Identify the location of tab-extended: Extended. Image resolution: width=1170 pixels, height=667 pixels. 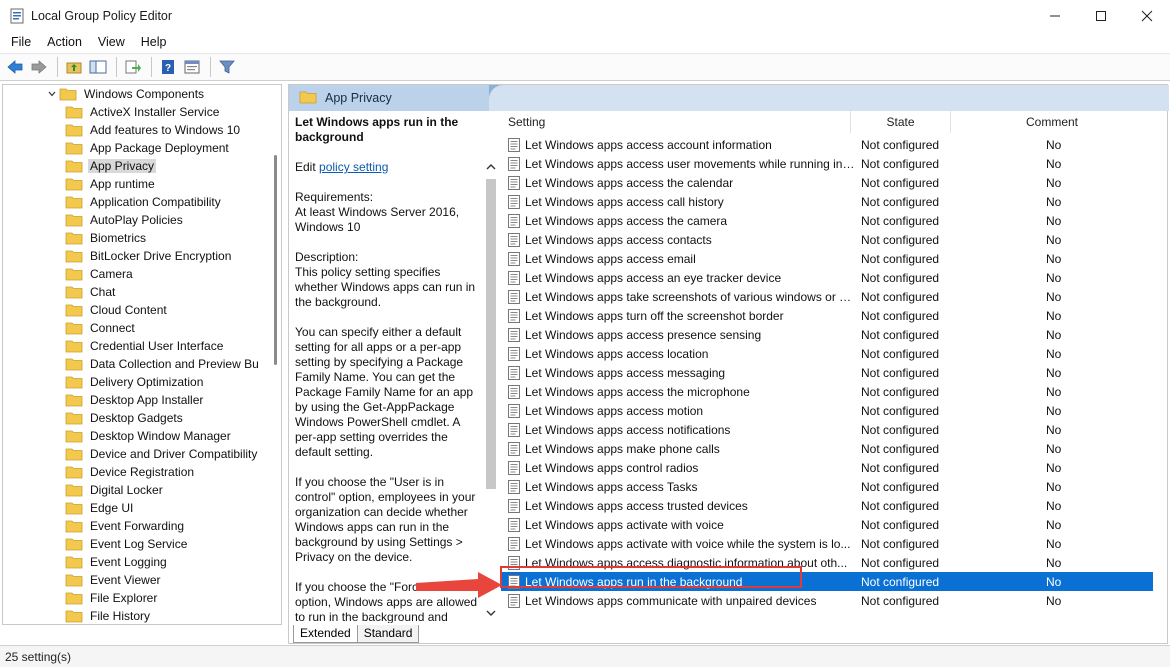
(325, 634).